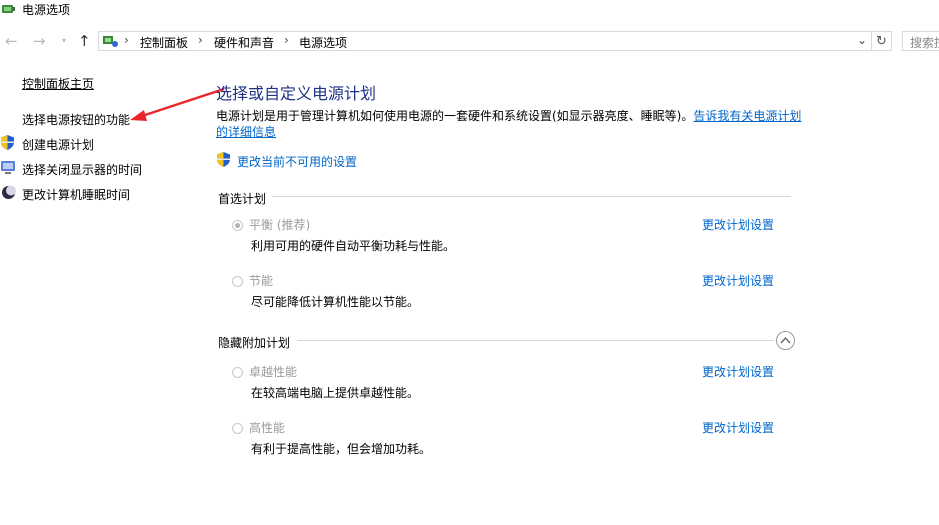 This screenshot has height=525, width=939. Describe the element at coordinates (267, 427) in the screenshot. I see `plan-name-high-performance: 高性能` at that location.